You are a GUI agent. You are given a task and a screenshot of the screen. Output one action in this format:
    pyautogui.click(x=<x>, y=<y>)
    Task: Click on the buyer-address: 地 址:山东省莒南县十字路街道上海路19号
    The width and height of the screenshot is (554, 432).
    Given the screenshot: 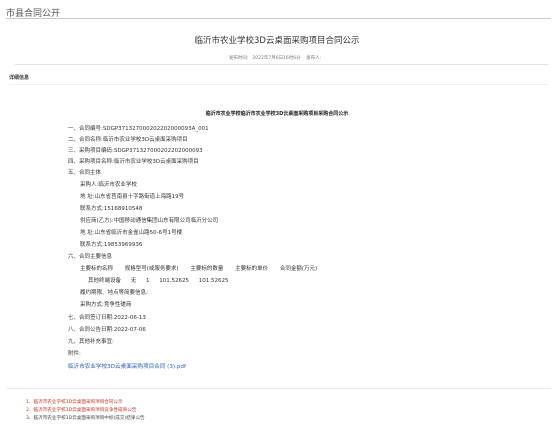 What is the action you would take?
    pyautogui.click(x=132, y=197)
    